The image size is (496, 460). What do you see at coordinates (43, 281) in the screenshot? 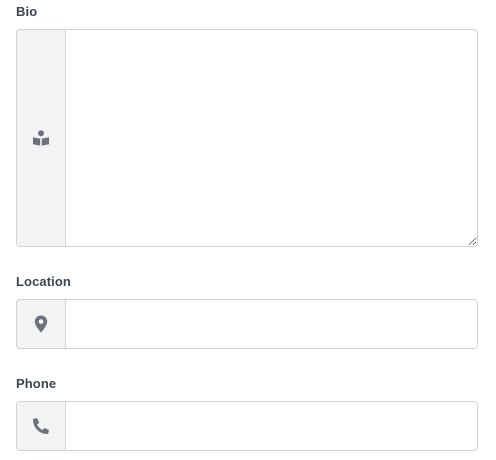
I see `location-label: Location` at bounding box center [43, 281].